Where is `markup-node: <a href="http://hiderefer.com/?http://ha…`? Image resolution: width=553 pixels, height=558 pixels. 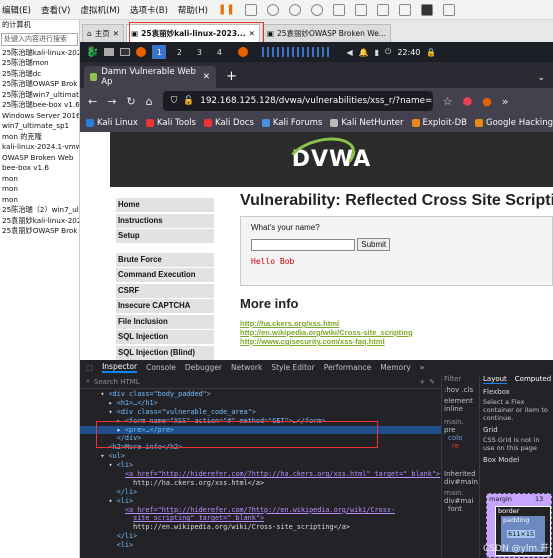
markup-node: <a href="http://hiderefer.com/?http://ha… is located at coordinates (260, 474).